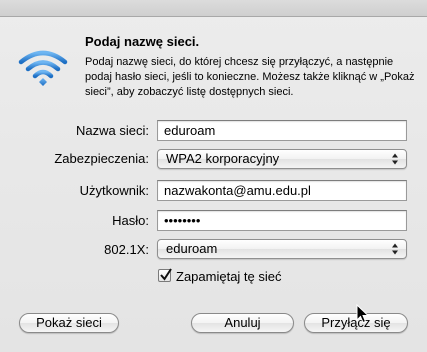 The height and width of the screenshot is (352, 427). What do you see at coordinates (363, 316) in the screenshot?
I see `mouse-pointer-icon` at bounding box center [363, 316].